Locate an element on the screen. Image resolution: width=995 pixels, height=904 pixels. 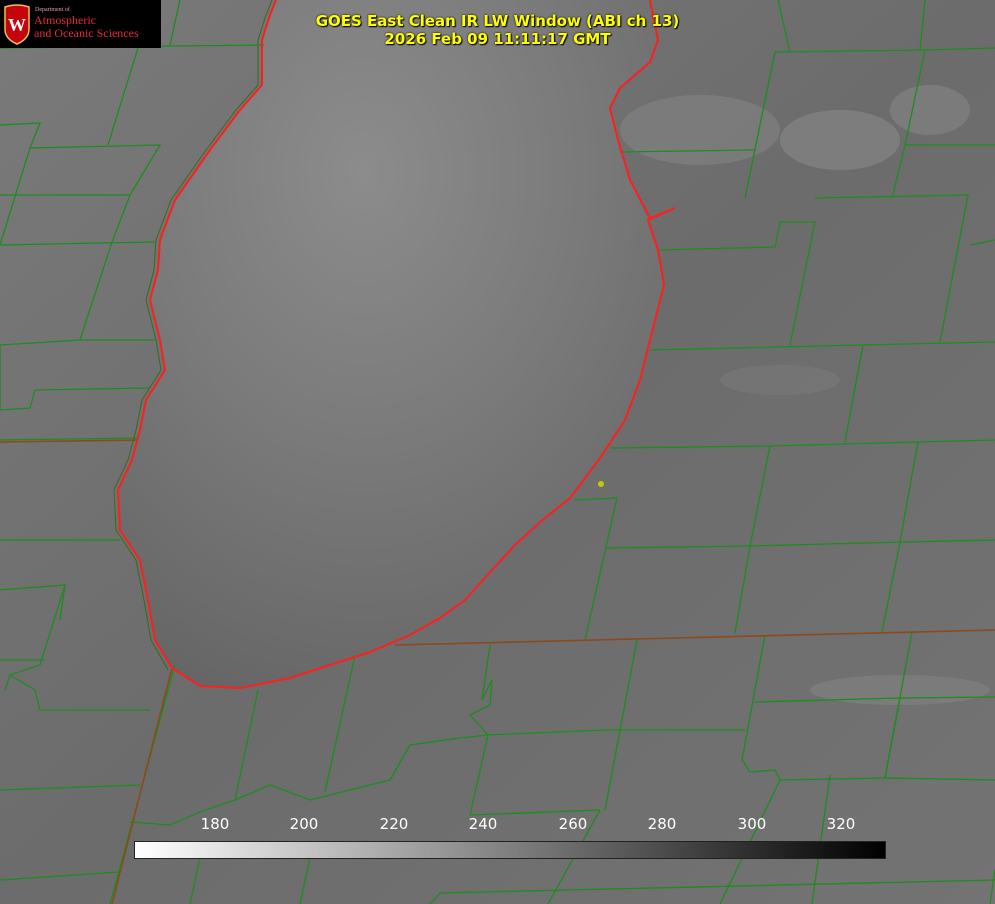
crest-letter: W is located at coordinates (17, 25).